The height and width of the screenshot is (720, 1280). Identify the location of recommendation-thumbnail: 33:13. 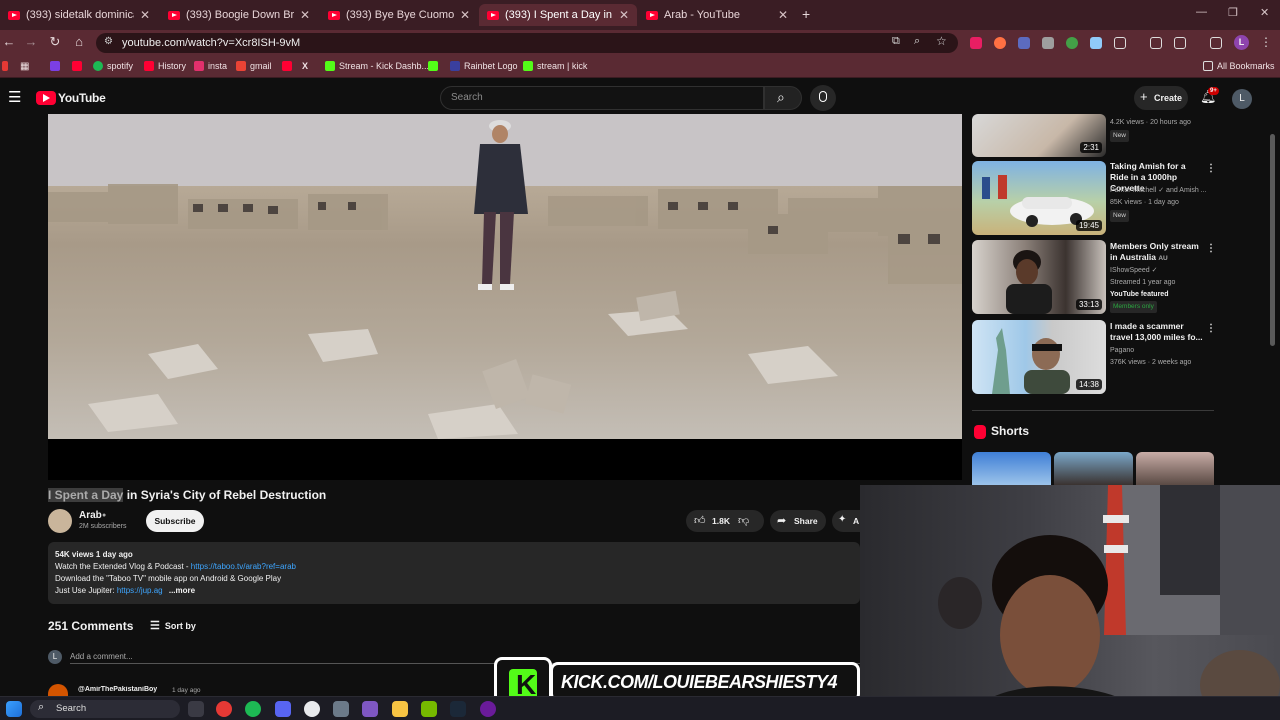
(1039, 277).